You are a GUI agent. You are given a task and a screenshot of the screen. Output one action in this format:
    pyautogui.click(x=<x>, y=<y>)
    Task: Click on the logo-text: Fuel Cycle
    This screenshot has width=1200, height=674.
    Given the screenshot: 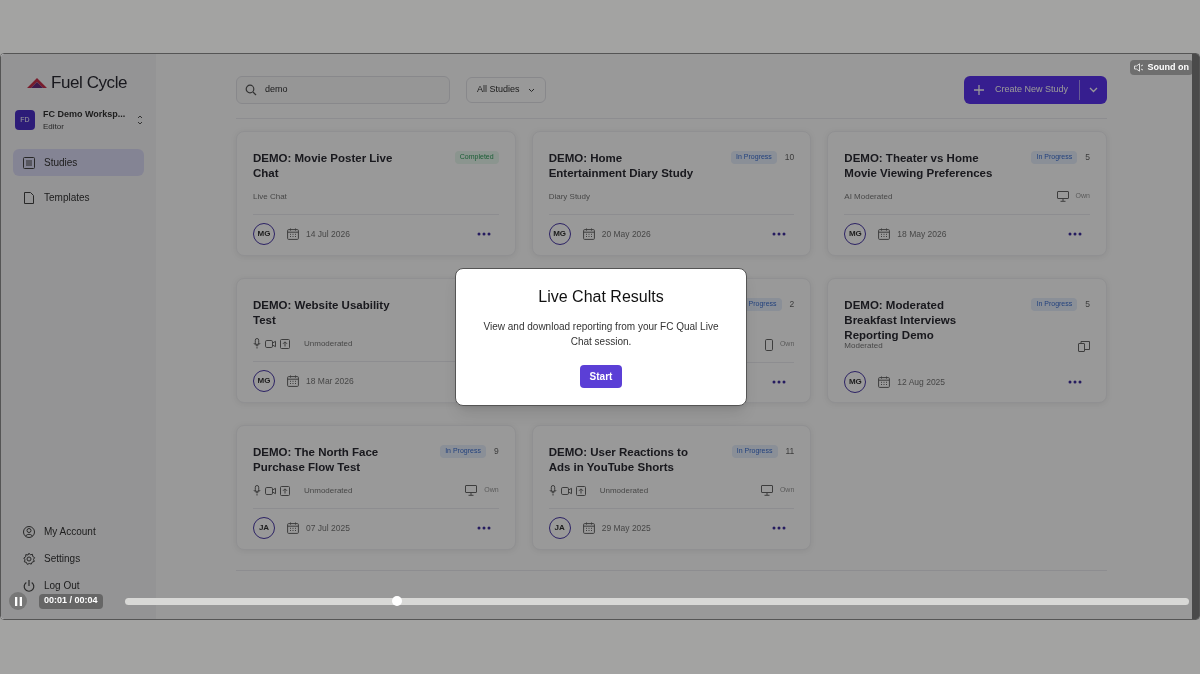 What is the action you would take?
    pyautogui.click(x=89, y=83)
    